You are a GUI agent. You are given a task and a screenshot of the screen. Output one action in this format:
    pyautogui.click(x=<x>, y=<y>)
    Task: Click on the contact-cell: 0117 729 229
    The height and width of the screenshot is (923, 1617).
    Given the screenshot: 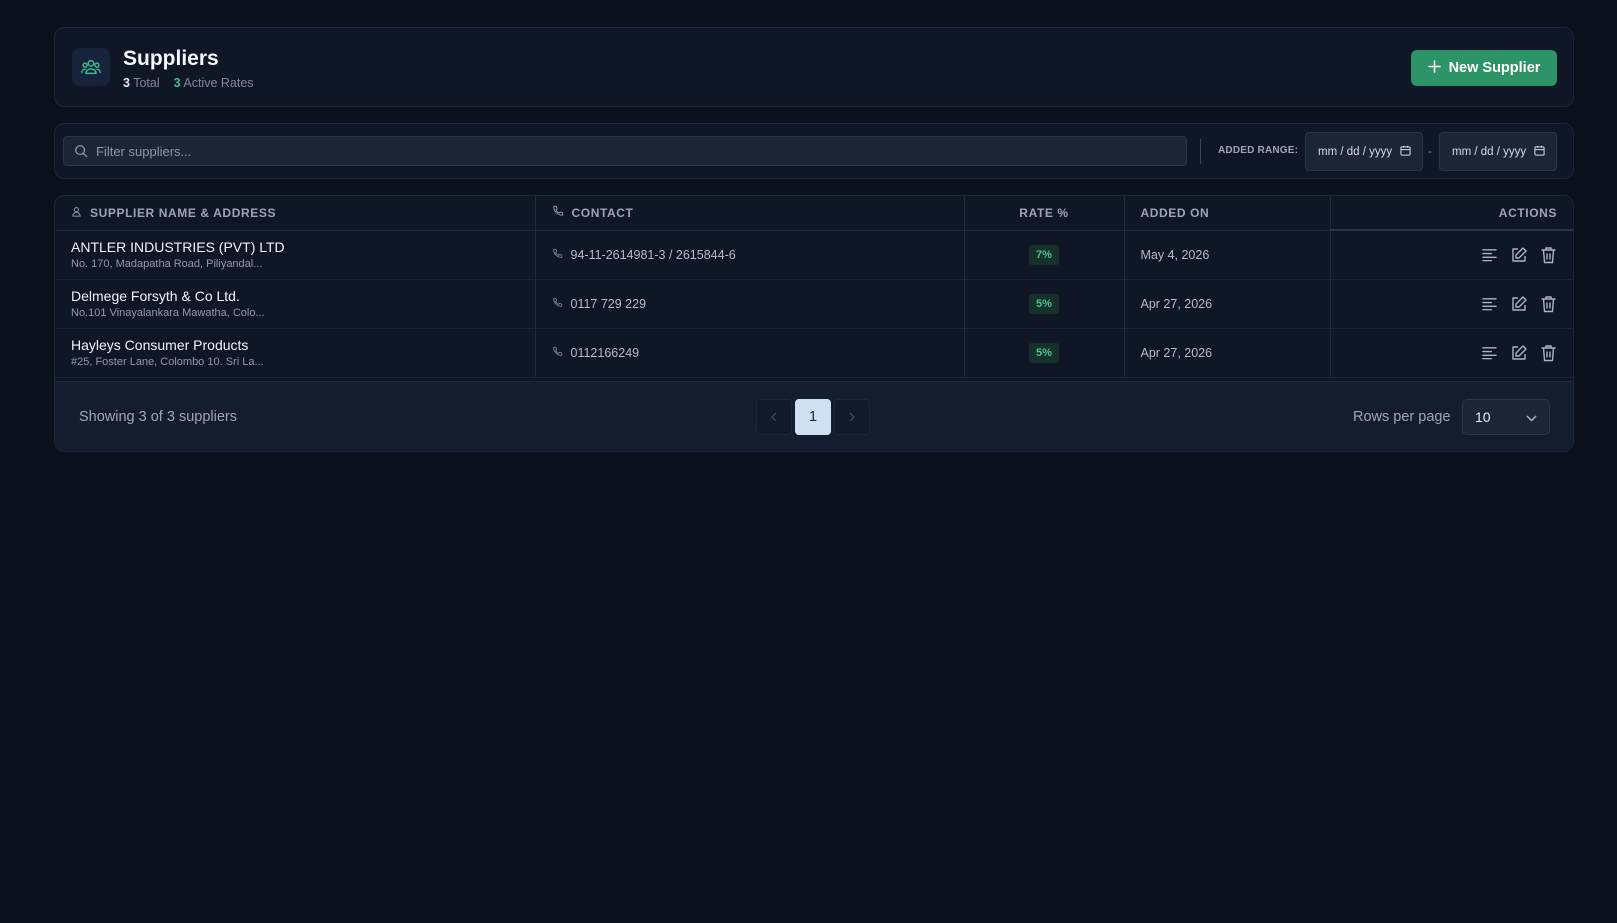 What is the action you would take?
    pyautogui.click(x=750, y=304)
    